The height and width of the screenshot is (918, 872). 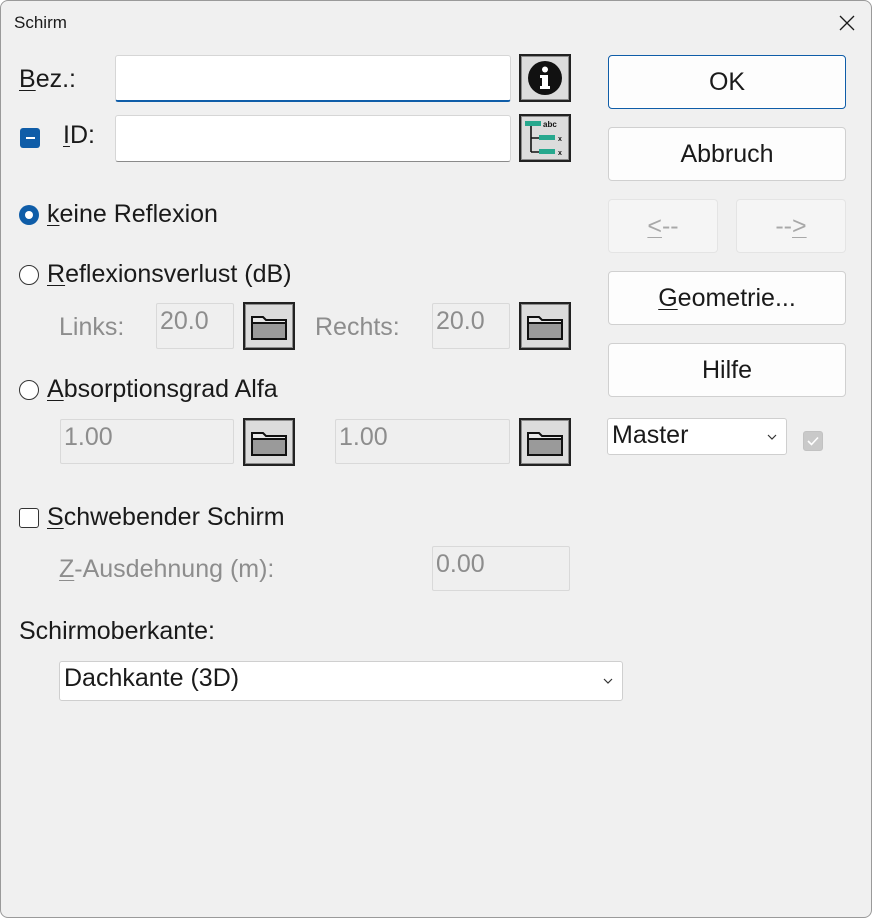 I want to click on master-select: Master, so click(x=697, y=436).